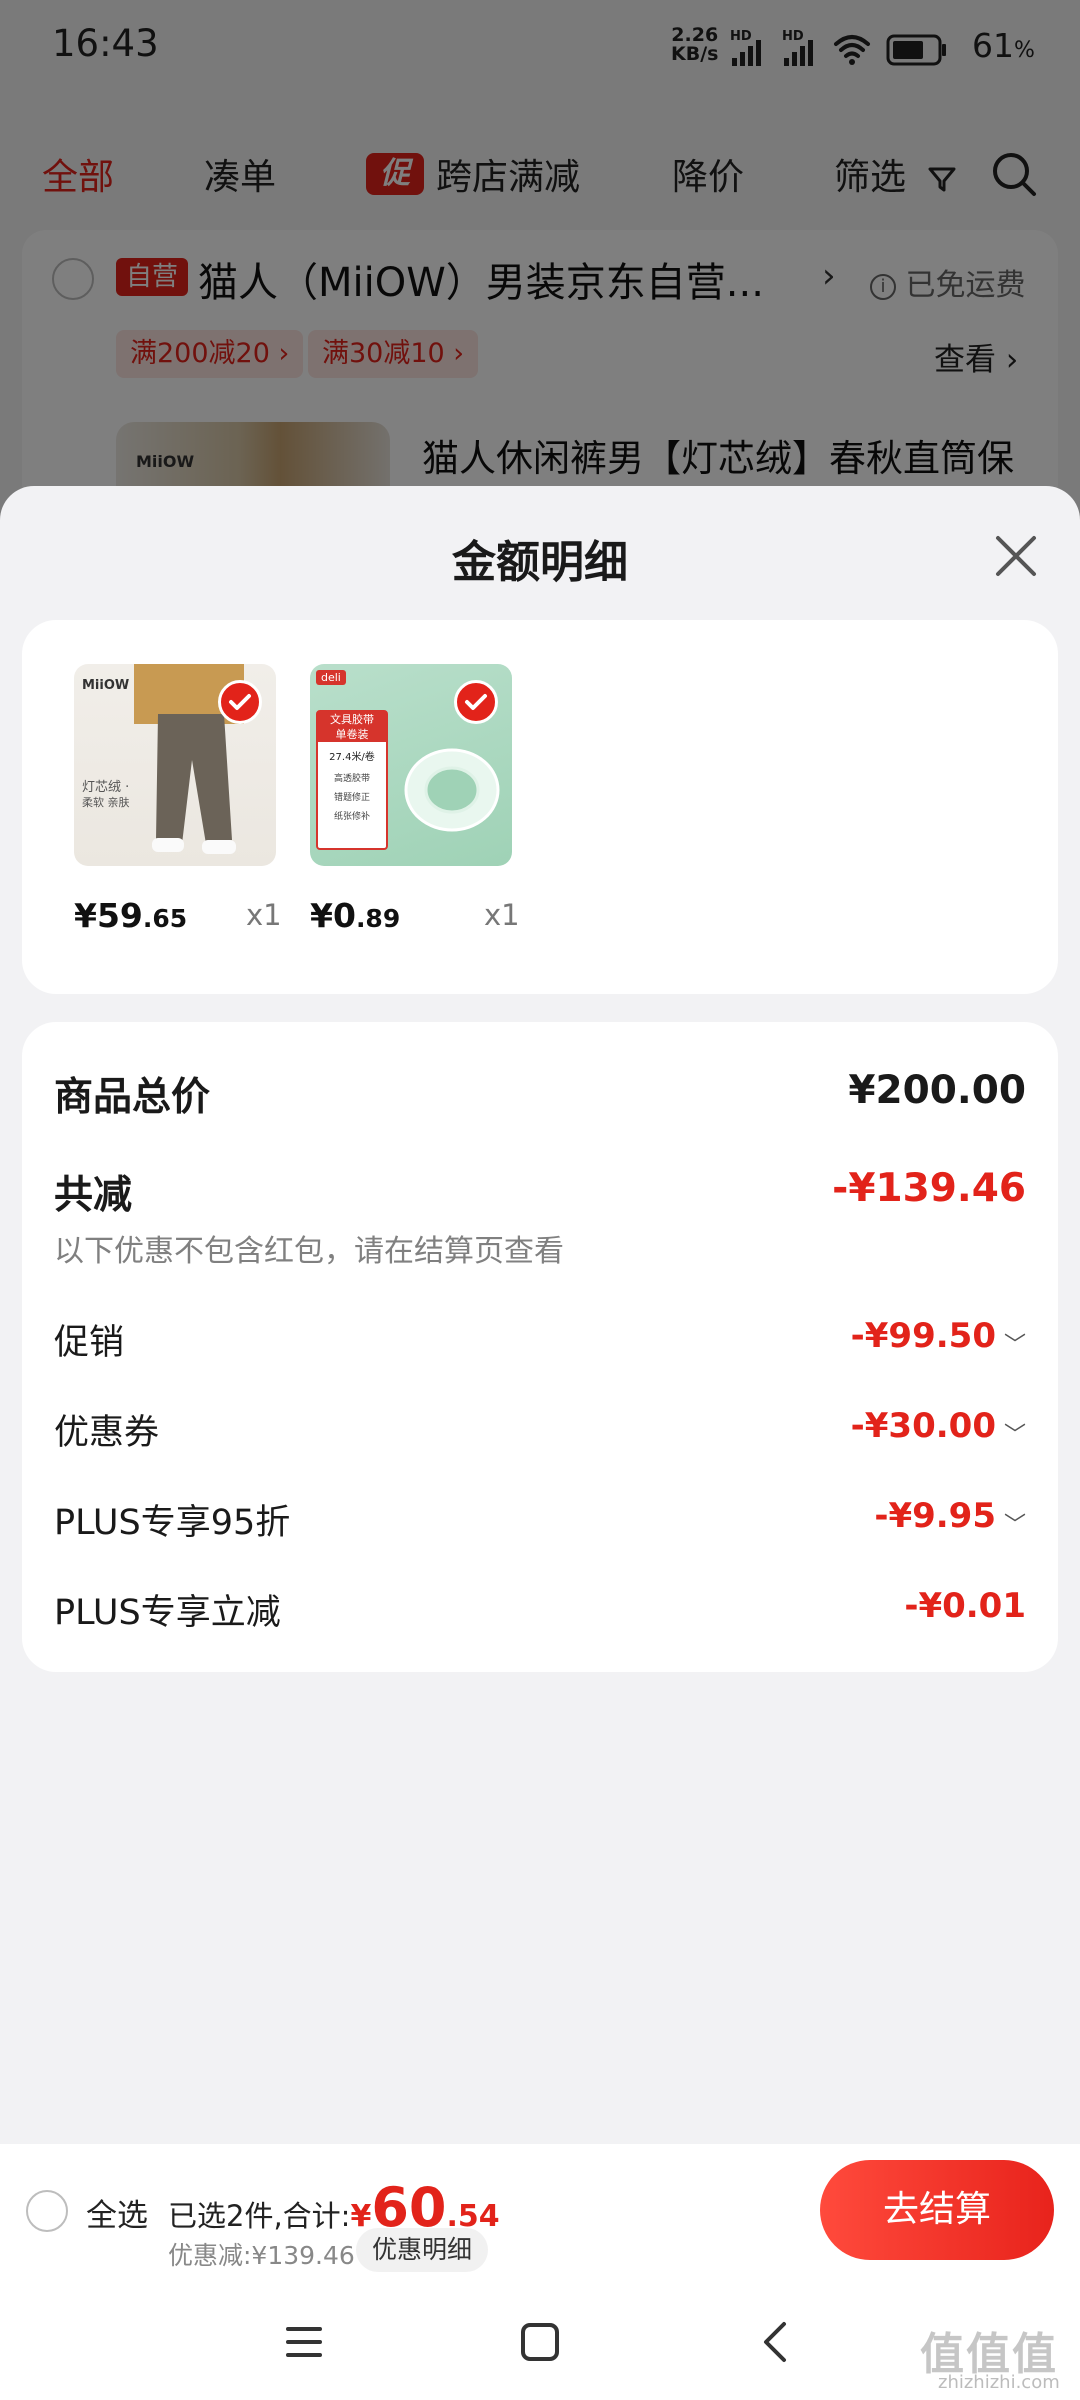 The width and height of the screenshot is (1080, 2400). What do you see at coordinates (172, 1523) in the screenshot?
I see `plus-95-label: PLUS专享95折` at bounding box center [172, 1523].